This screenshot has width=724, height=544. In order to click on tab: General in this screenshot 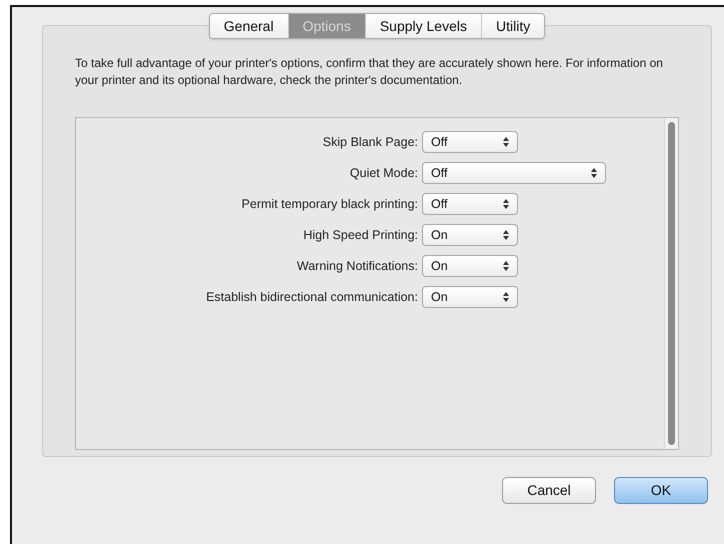, I will do `click(249, 26)`.